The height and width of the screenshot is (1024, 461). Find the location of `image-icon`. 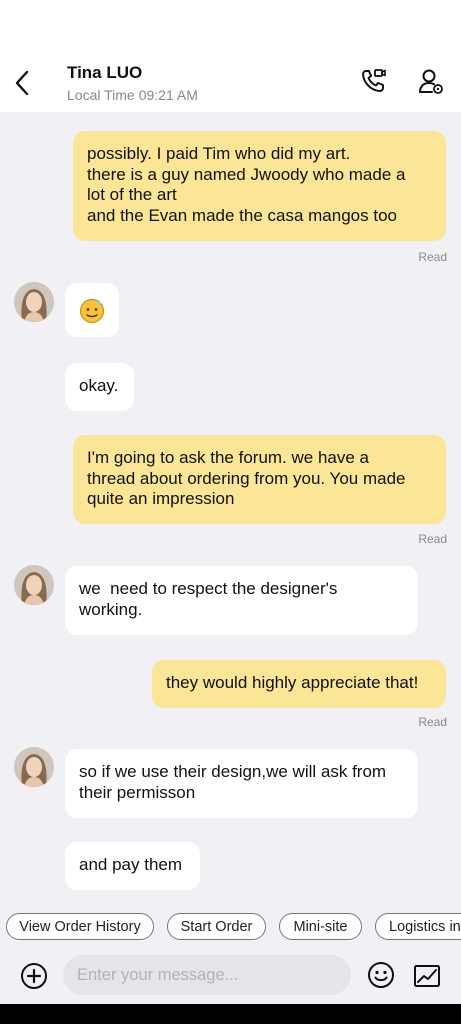

image-icon is located at coordinates (427, 976).